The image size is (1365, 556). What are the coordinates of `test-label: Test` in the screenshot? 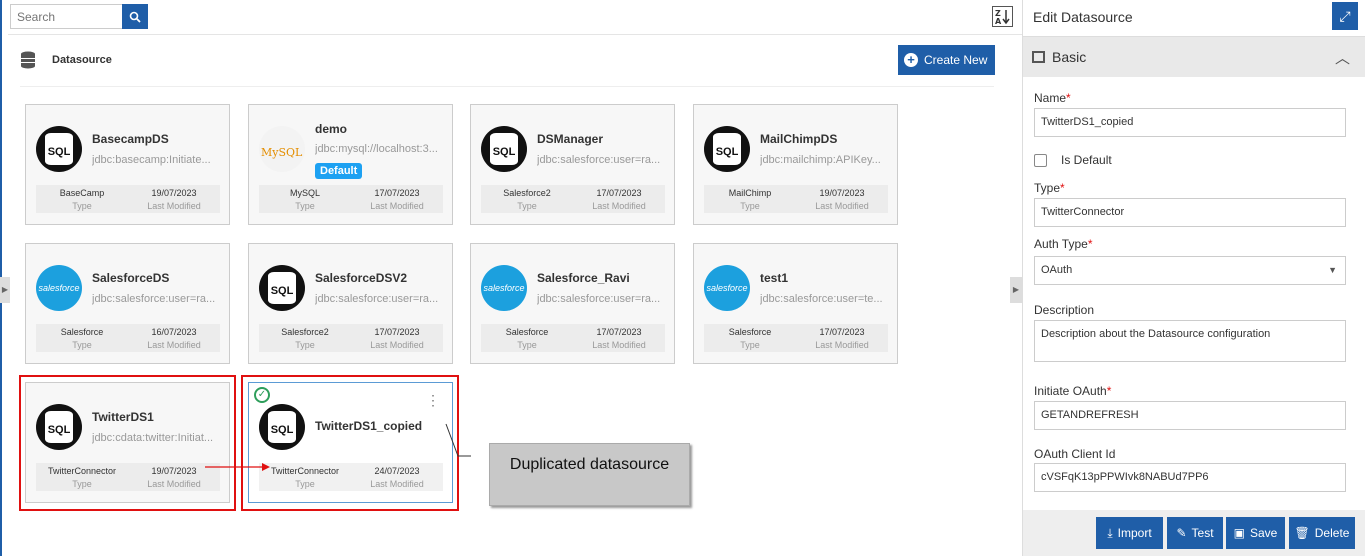 It's located at (1202, 533).